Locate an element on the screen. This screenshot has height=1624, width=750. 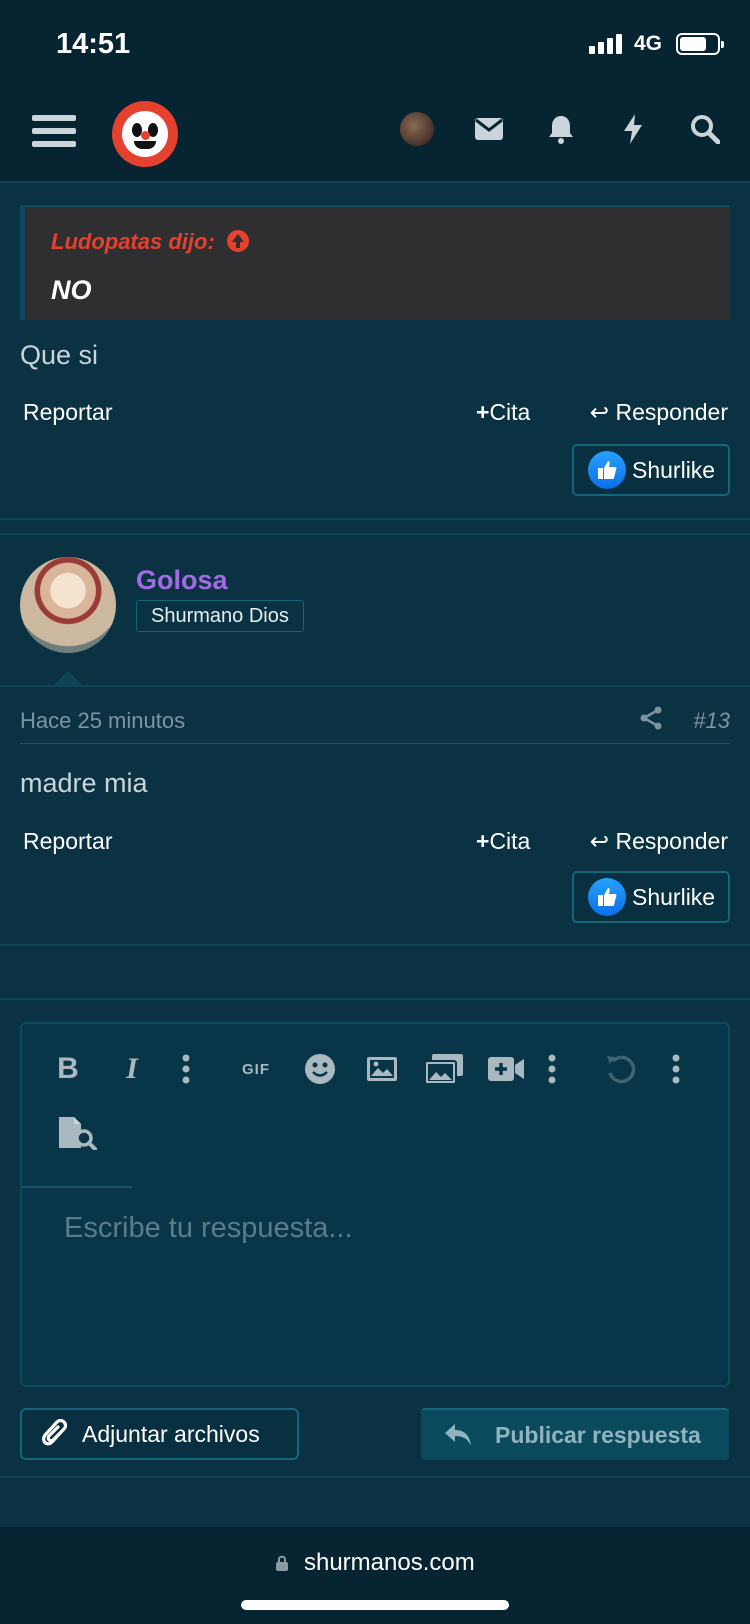
italic-icon: I is located at coordinates (132, 1069).